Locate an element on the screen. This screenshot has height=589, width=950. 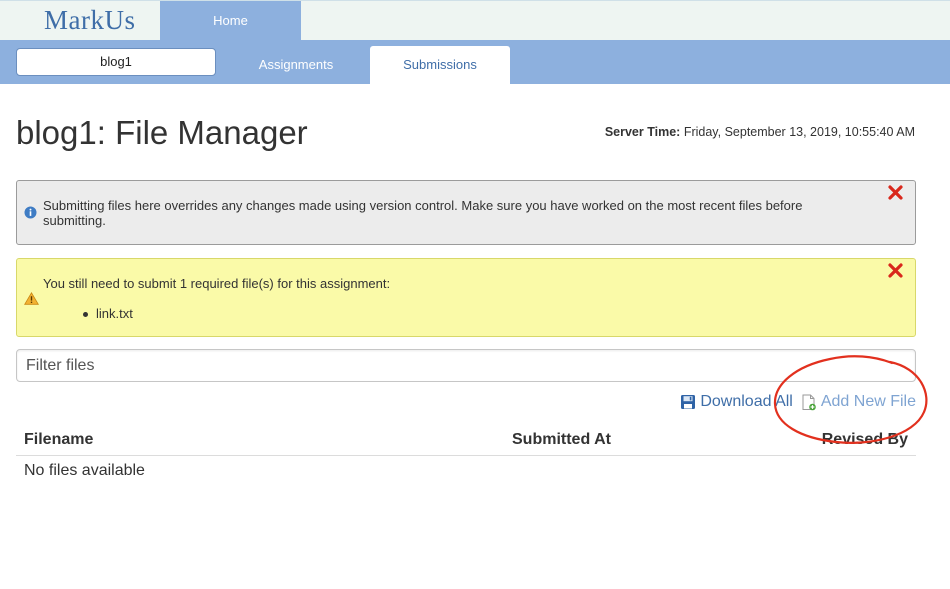
assignment-selector-value: blog1 is located at coordinates (116, 61).